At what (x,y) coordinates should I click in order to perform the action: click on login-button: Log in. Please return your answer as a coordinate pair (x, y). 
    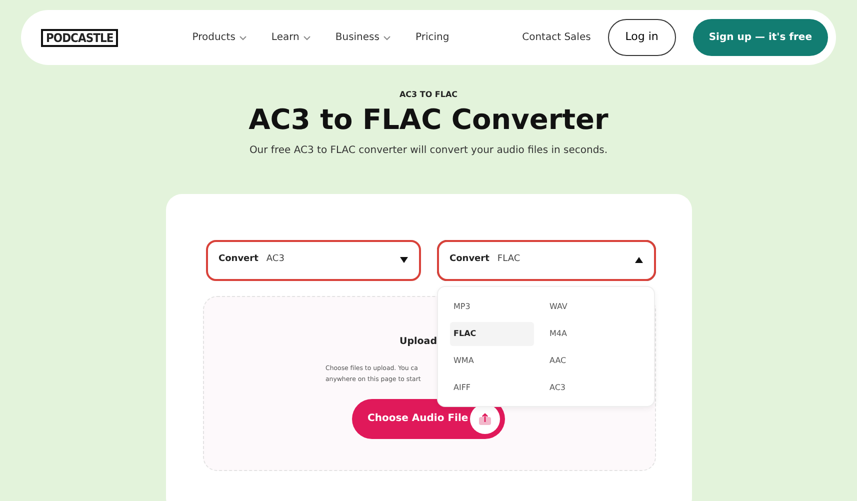
    Looking at the image, I should click on (642, 37).